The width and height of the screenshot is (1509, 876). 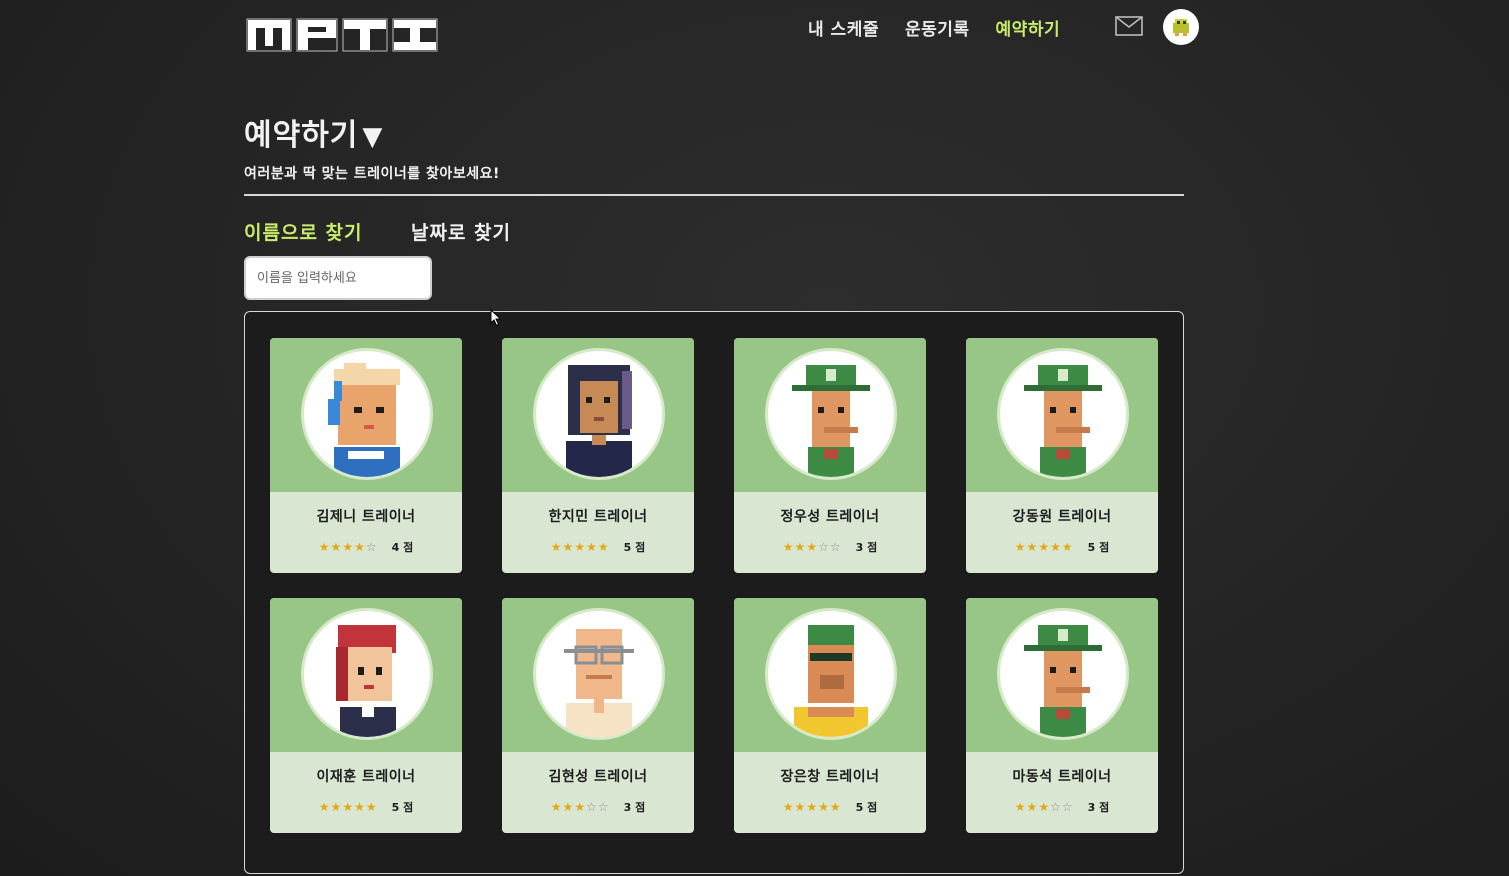 I want to click on user-avatar-icon, so click(x=1181, y=27).